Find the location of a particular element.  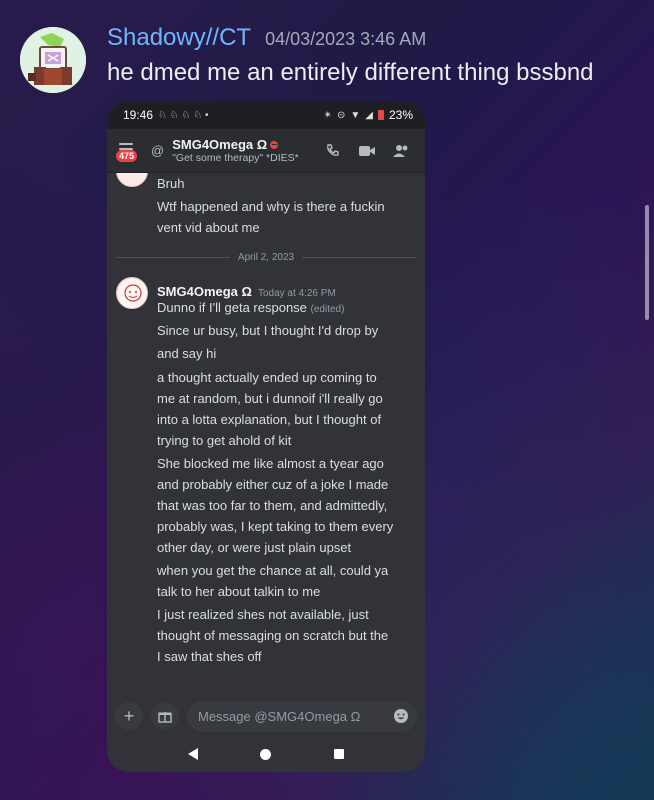

back-icon is located at coordinates (193, 754).